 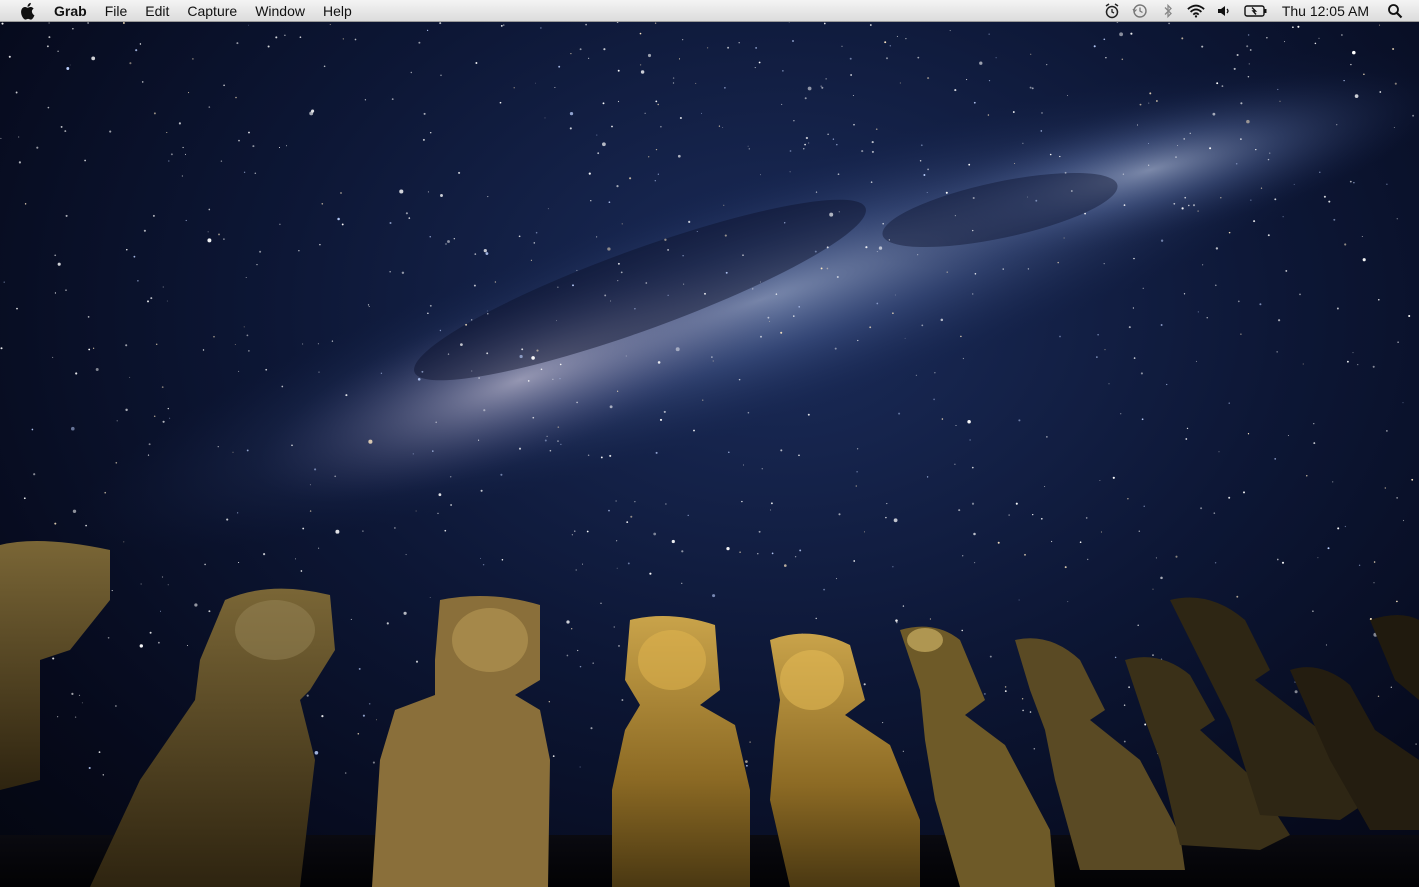 What do you see at coordinates (1140, 11) in the screenshot?
I see `time-machine-icon` at bounding box center [1140, 11].